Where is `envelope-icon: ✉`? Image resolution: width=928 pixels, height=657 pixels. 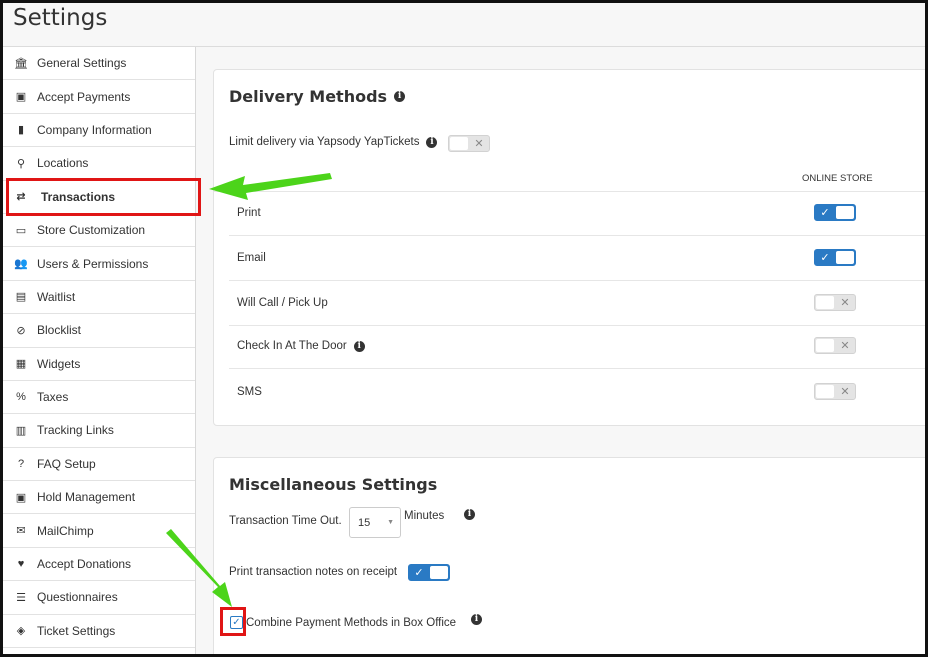 envelope-icon: ✉ is located at coordinates (21, 531).